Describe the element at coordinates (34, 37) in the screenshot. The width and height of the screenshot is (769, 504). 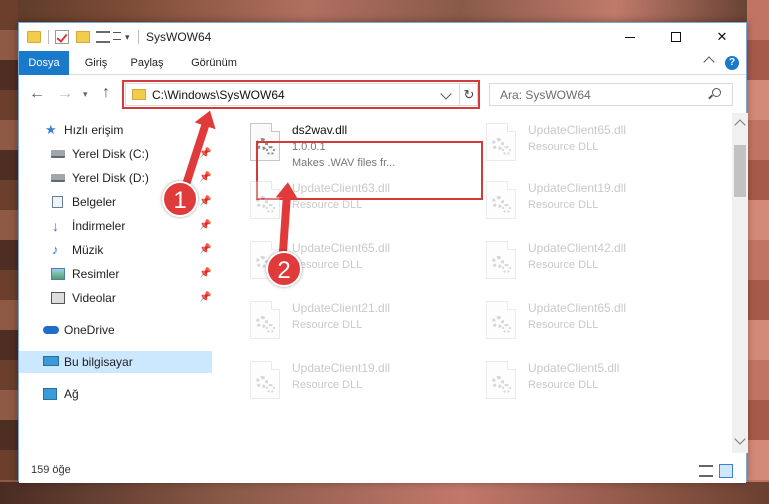
I see `folder-icon` at that location.